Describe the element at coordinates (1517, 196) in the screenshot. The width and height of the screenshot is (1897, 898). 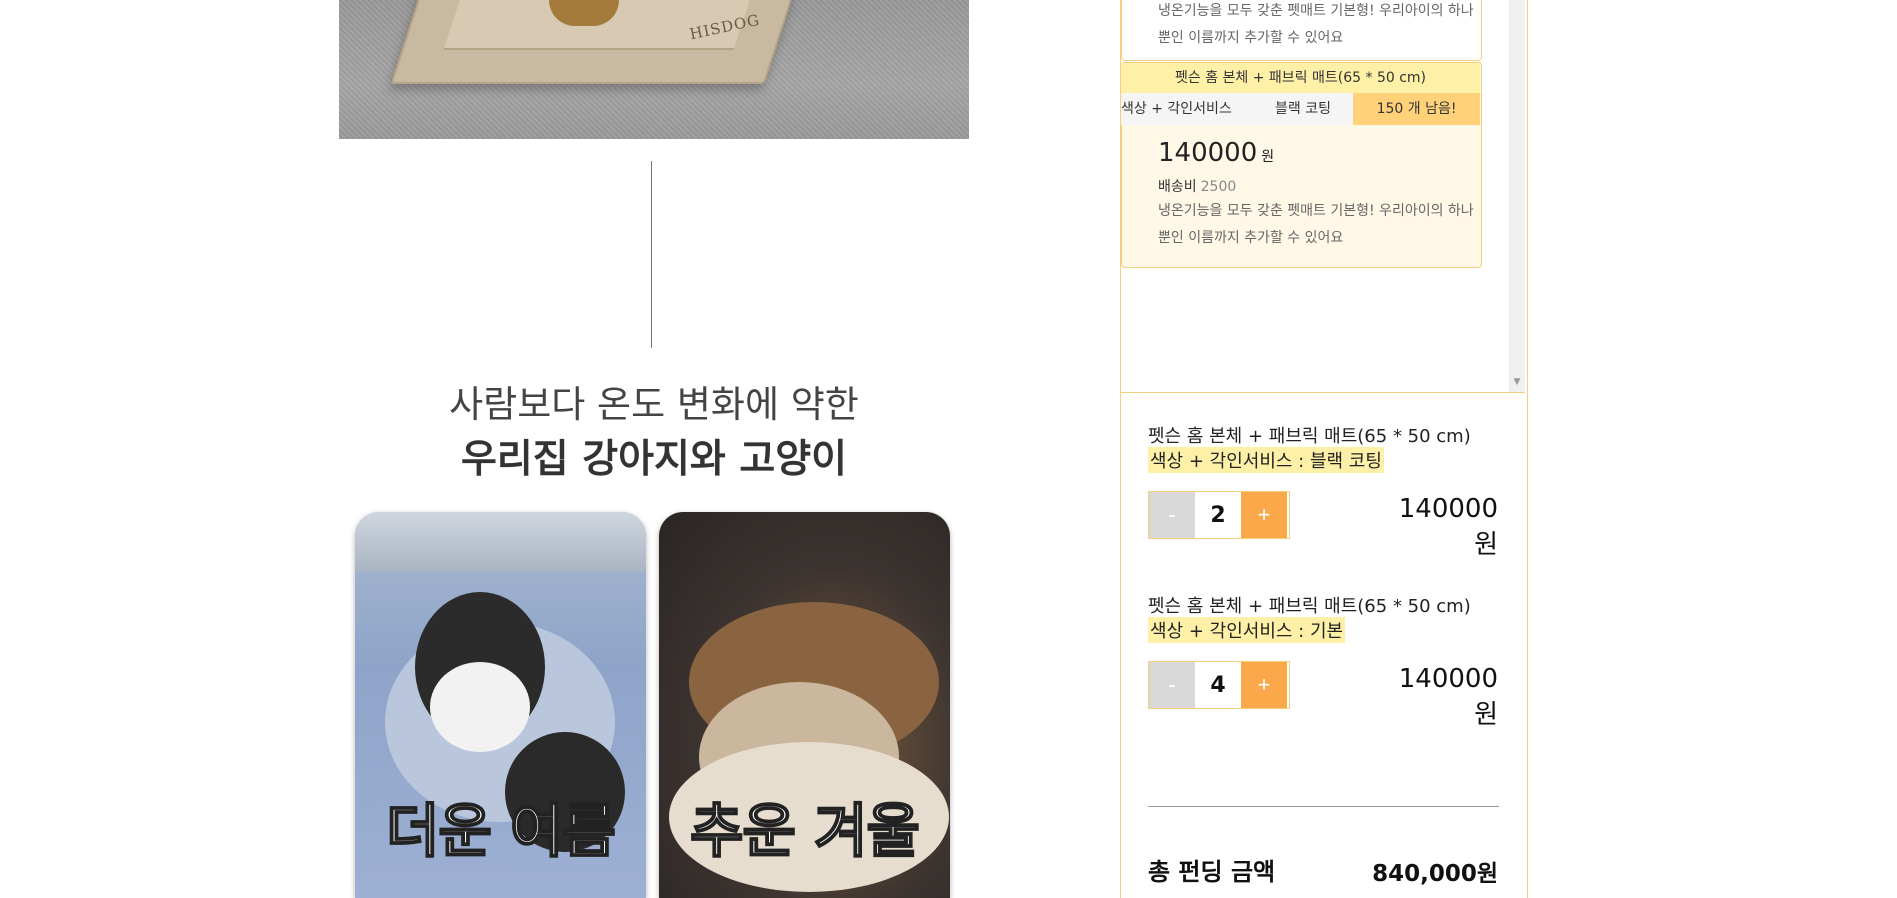
I see `option-list-scrollbar` at that location.